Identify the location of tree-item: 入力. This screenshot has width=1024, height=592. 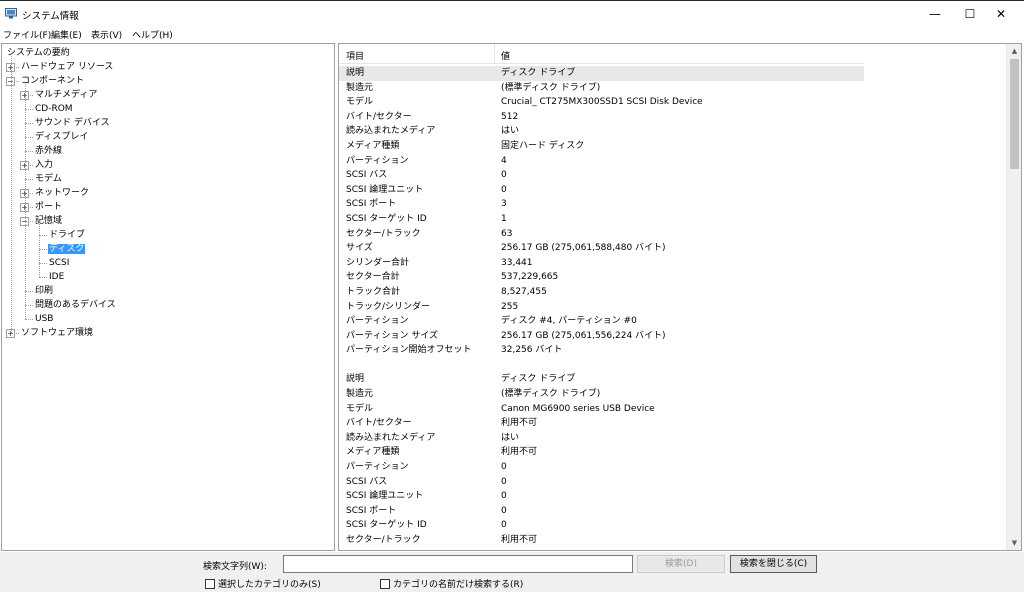
(44, 165).